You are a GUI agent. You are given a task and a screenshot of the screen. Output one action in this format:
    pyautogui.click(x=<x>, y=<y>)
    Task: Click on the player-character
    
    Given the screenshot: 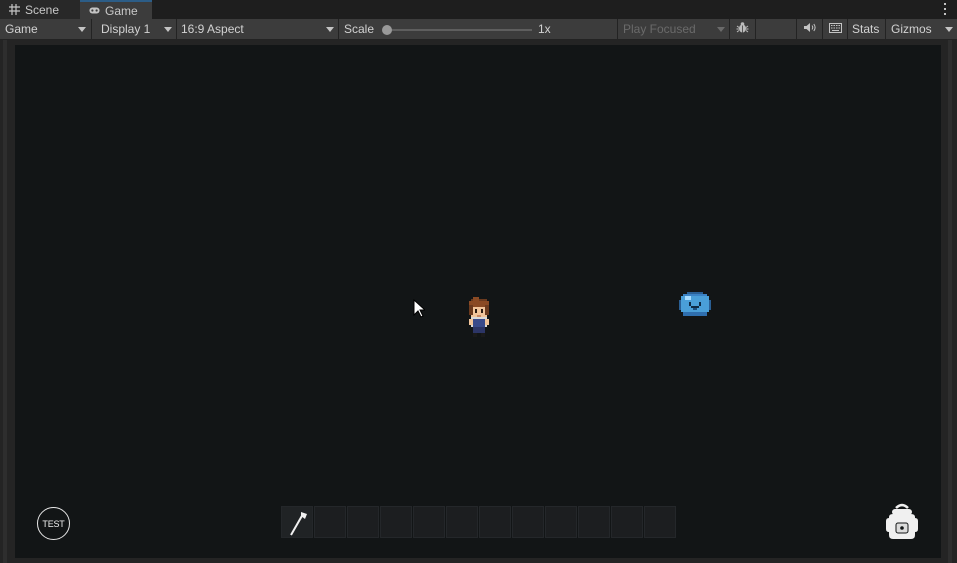 What is the action you would take?
    pyautogui.click(x=479, y=321)
    